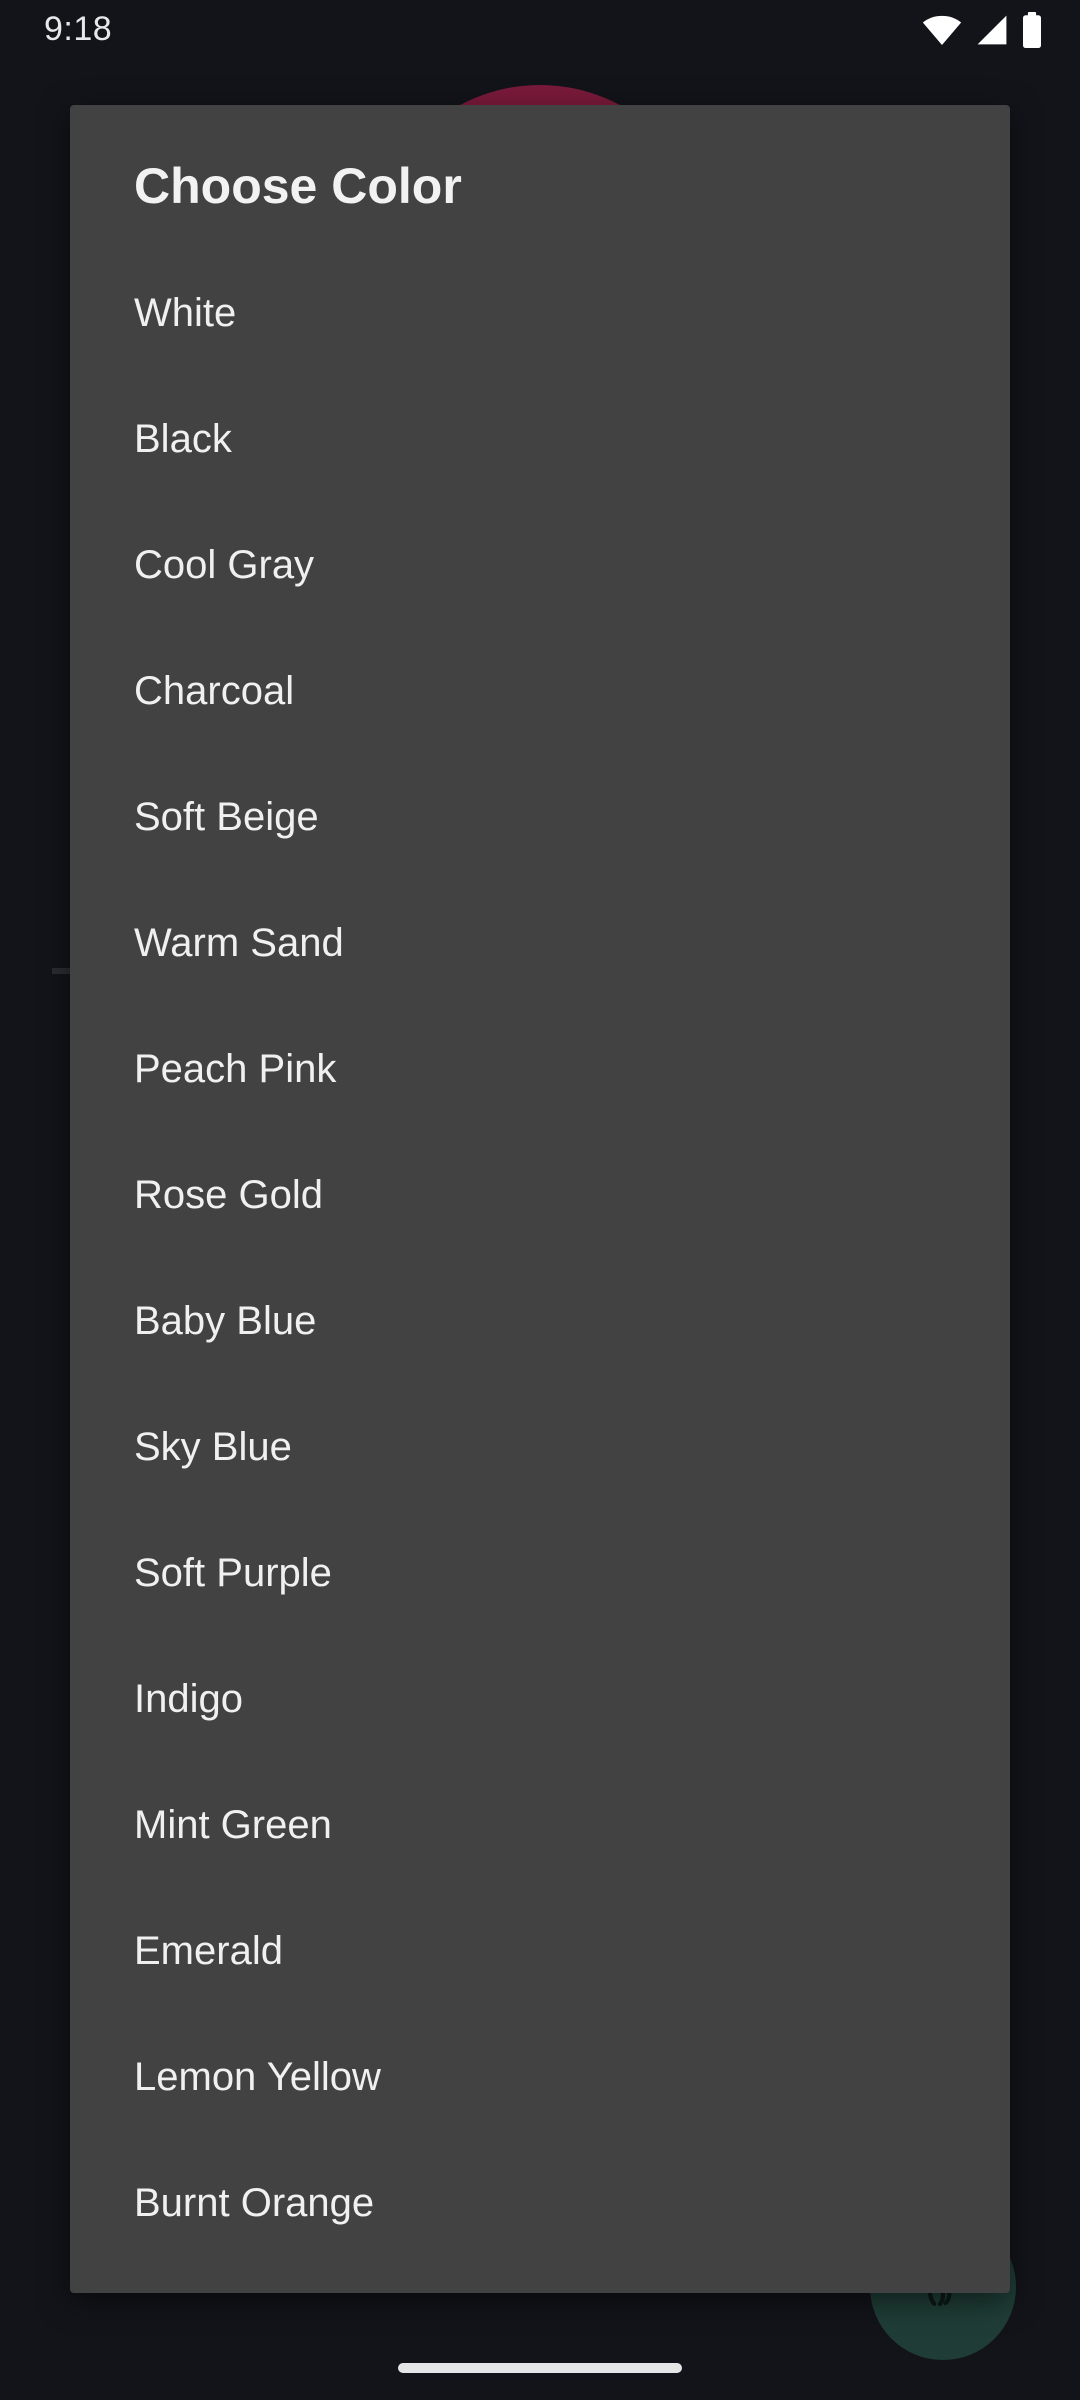  I want to click on color-option-baby-blue: Baby Blue, so click(540, 1321).